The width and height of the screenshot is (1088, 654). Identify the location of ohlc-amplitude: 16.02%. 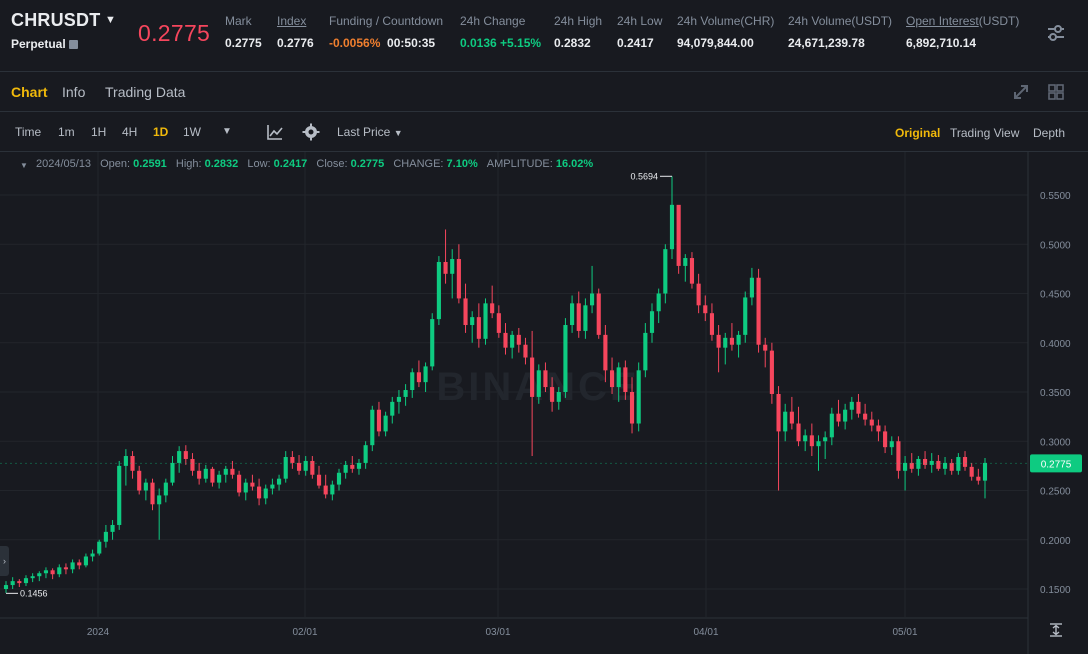
(574, 164).